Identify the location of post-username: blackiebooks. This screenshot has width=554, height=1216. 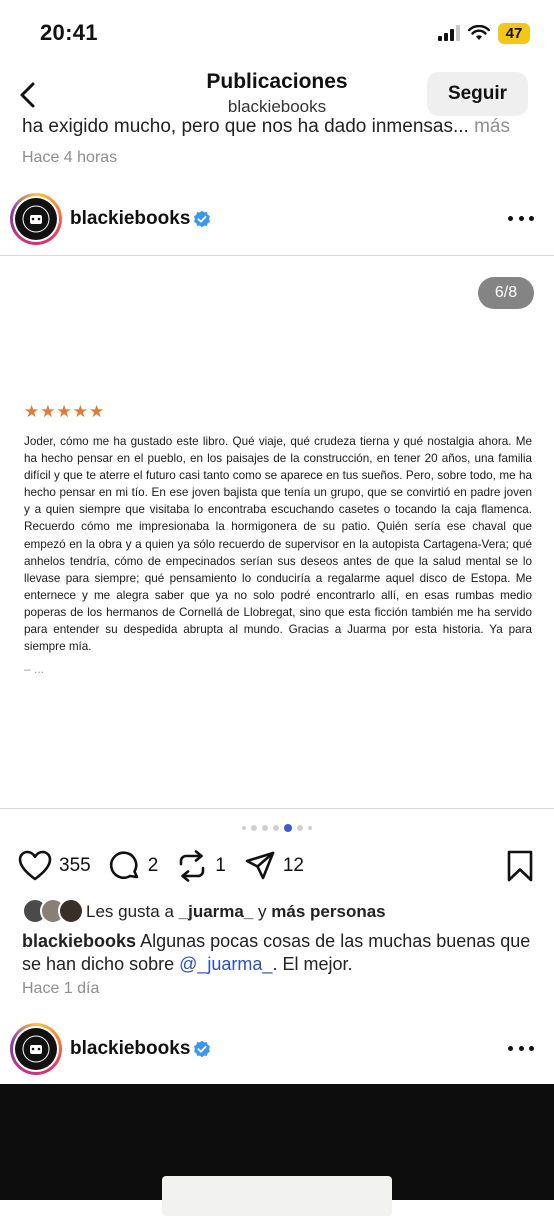
(130, 219).